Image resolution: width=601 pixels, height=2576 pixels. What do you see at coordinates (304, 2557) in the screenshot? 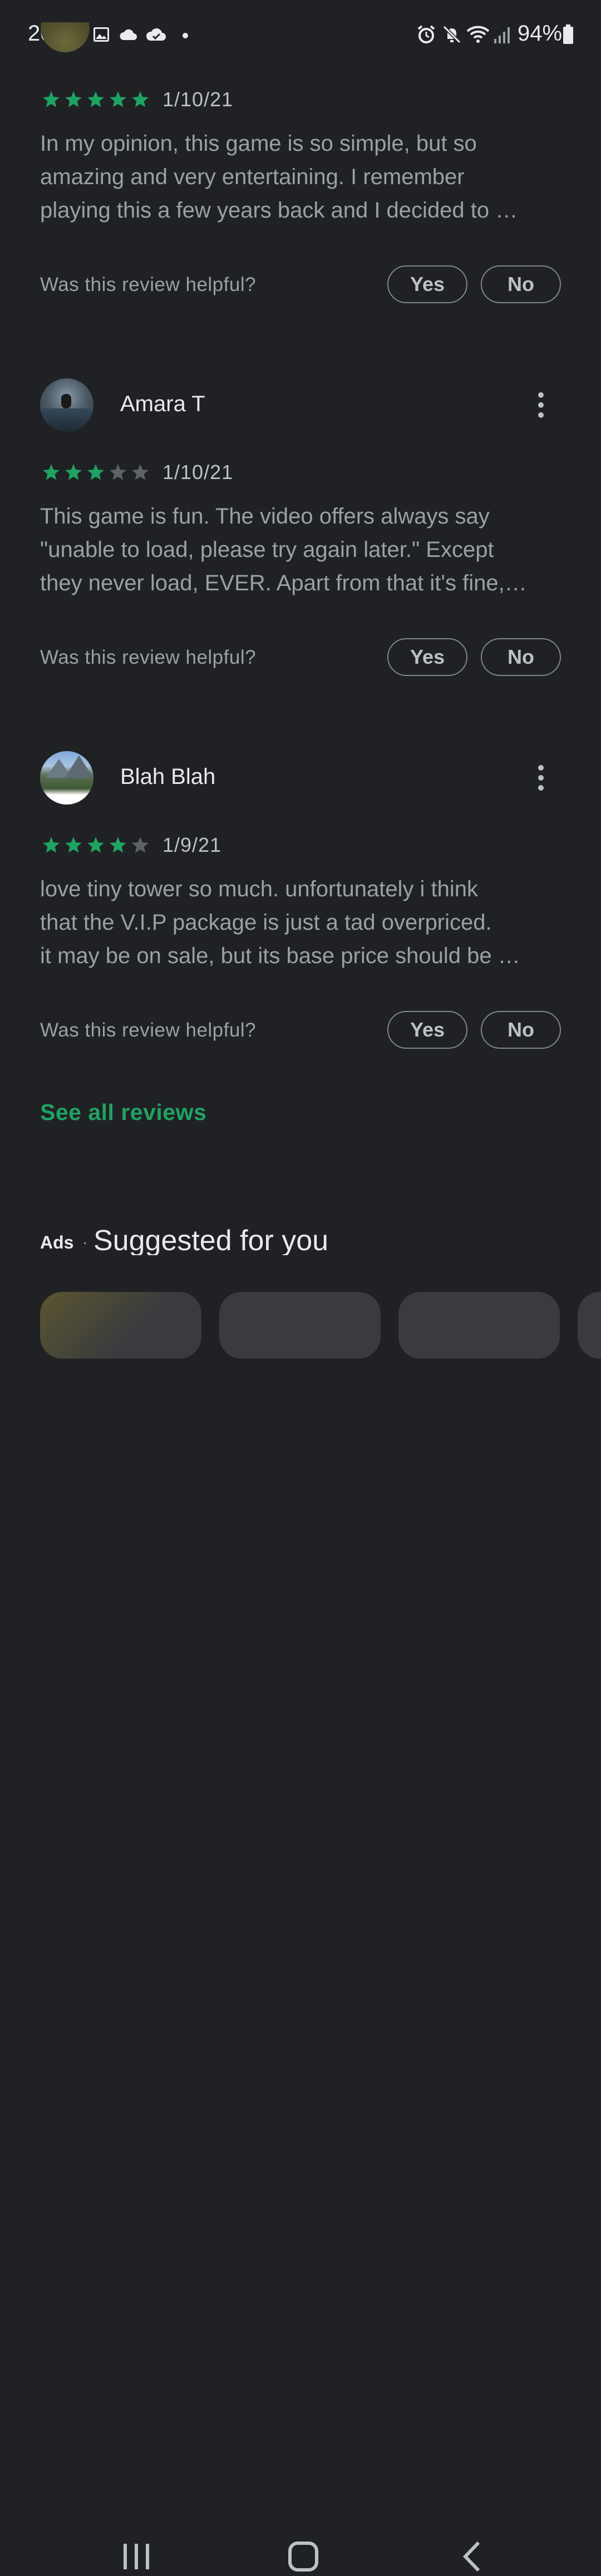
I see `home-icon` at bounding box center [304, 2557].